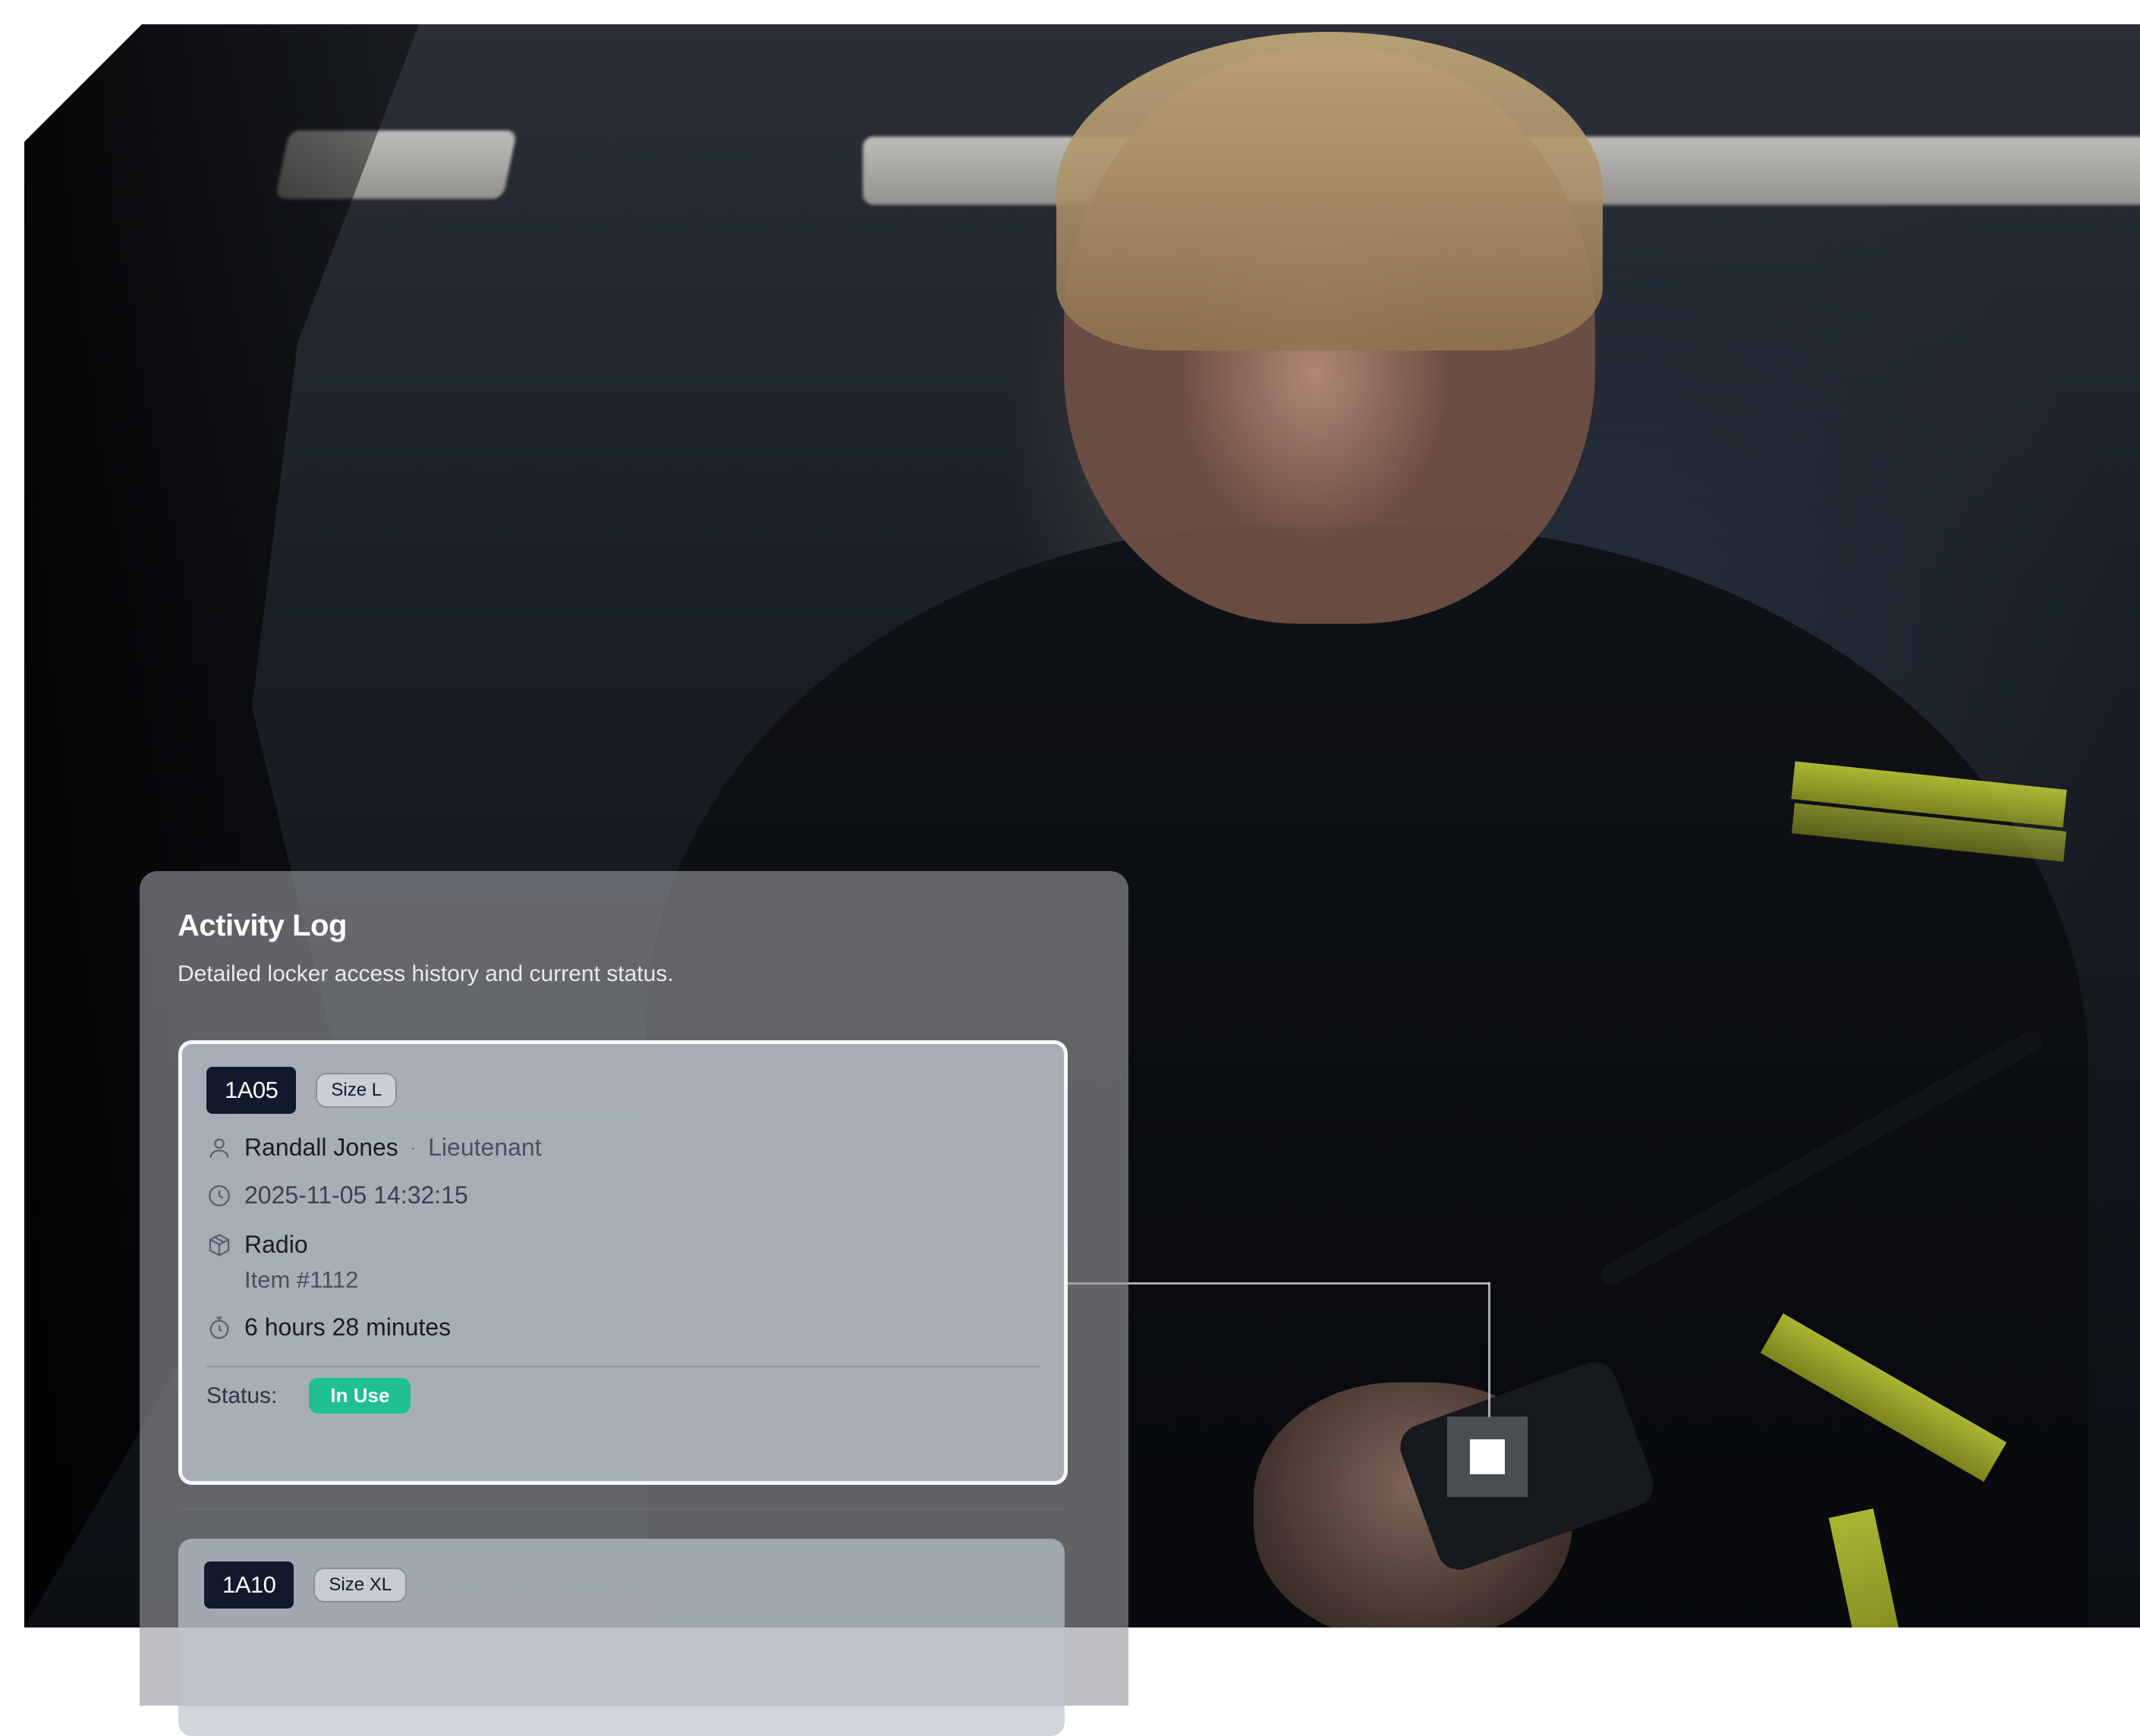  I want to click on item-block: Radio Item #1112, so click(623, 1262).